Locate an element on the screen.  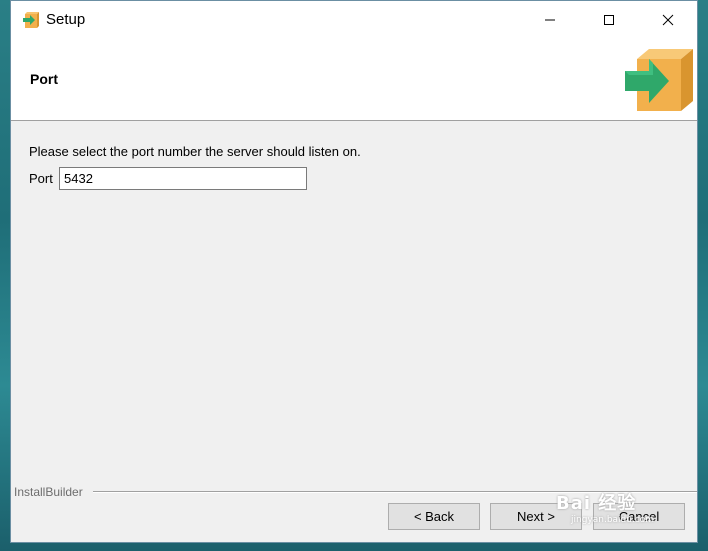
watermark-text: Bai 经验 is located at coordinates (596, 503).